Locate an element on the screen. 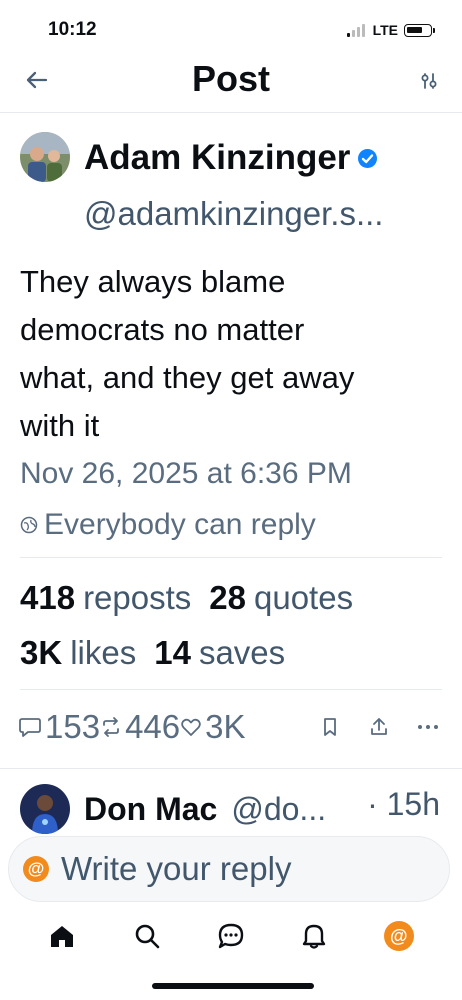 The width and height of the screenshot is (462, 1000). reposts-label: reposts is located at coordinates (137, 597).